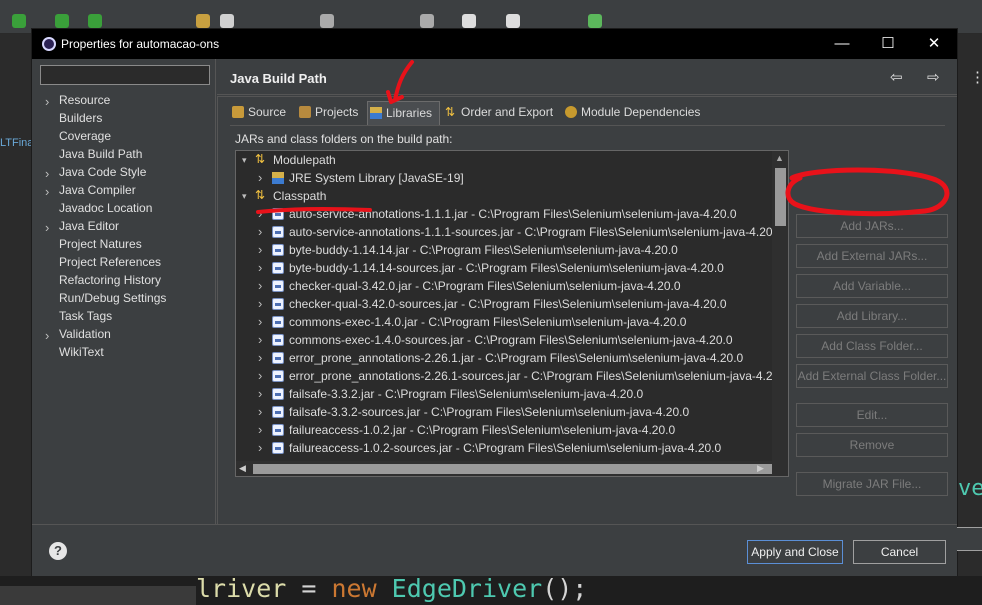 The height and width of the screenshot is (605, 982). What do you see at coordinates (100, 244) in the screenshot?
I see `nav-item: Project Natures` at bounding box center [100, 244].